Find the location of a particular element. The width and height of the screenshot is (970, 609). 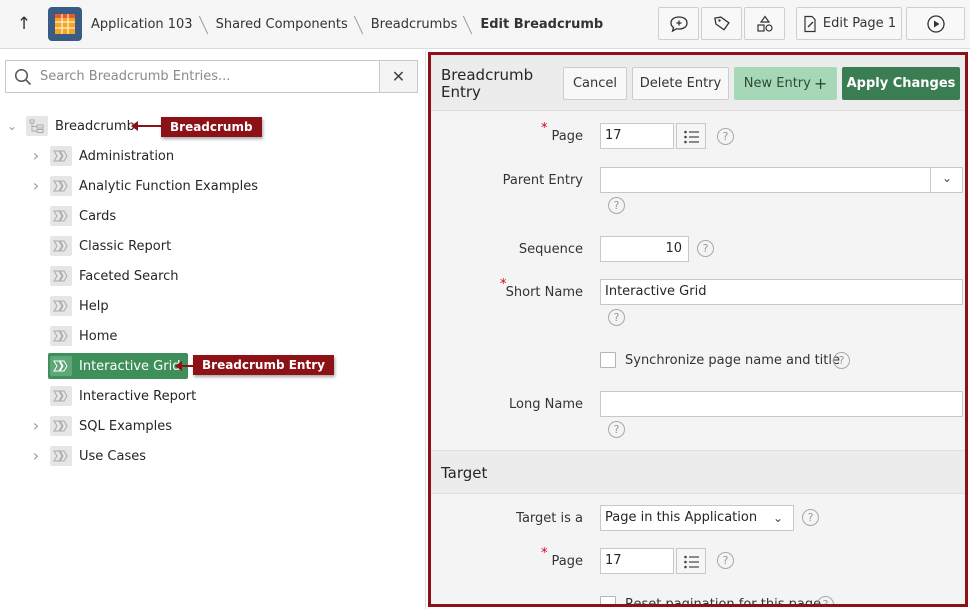

tree-node-label: Help is located at coordinates (94, 306).